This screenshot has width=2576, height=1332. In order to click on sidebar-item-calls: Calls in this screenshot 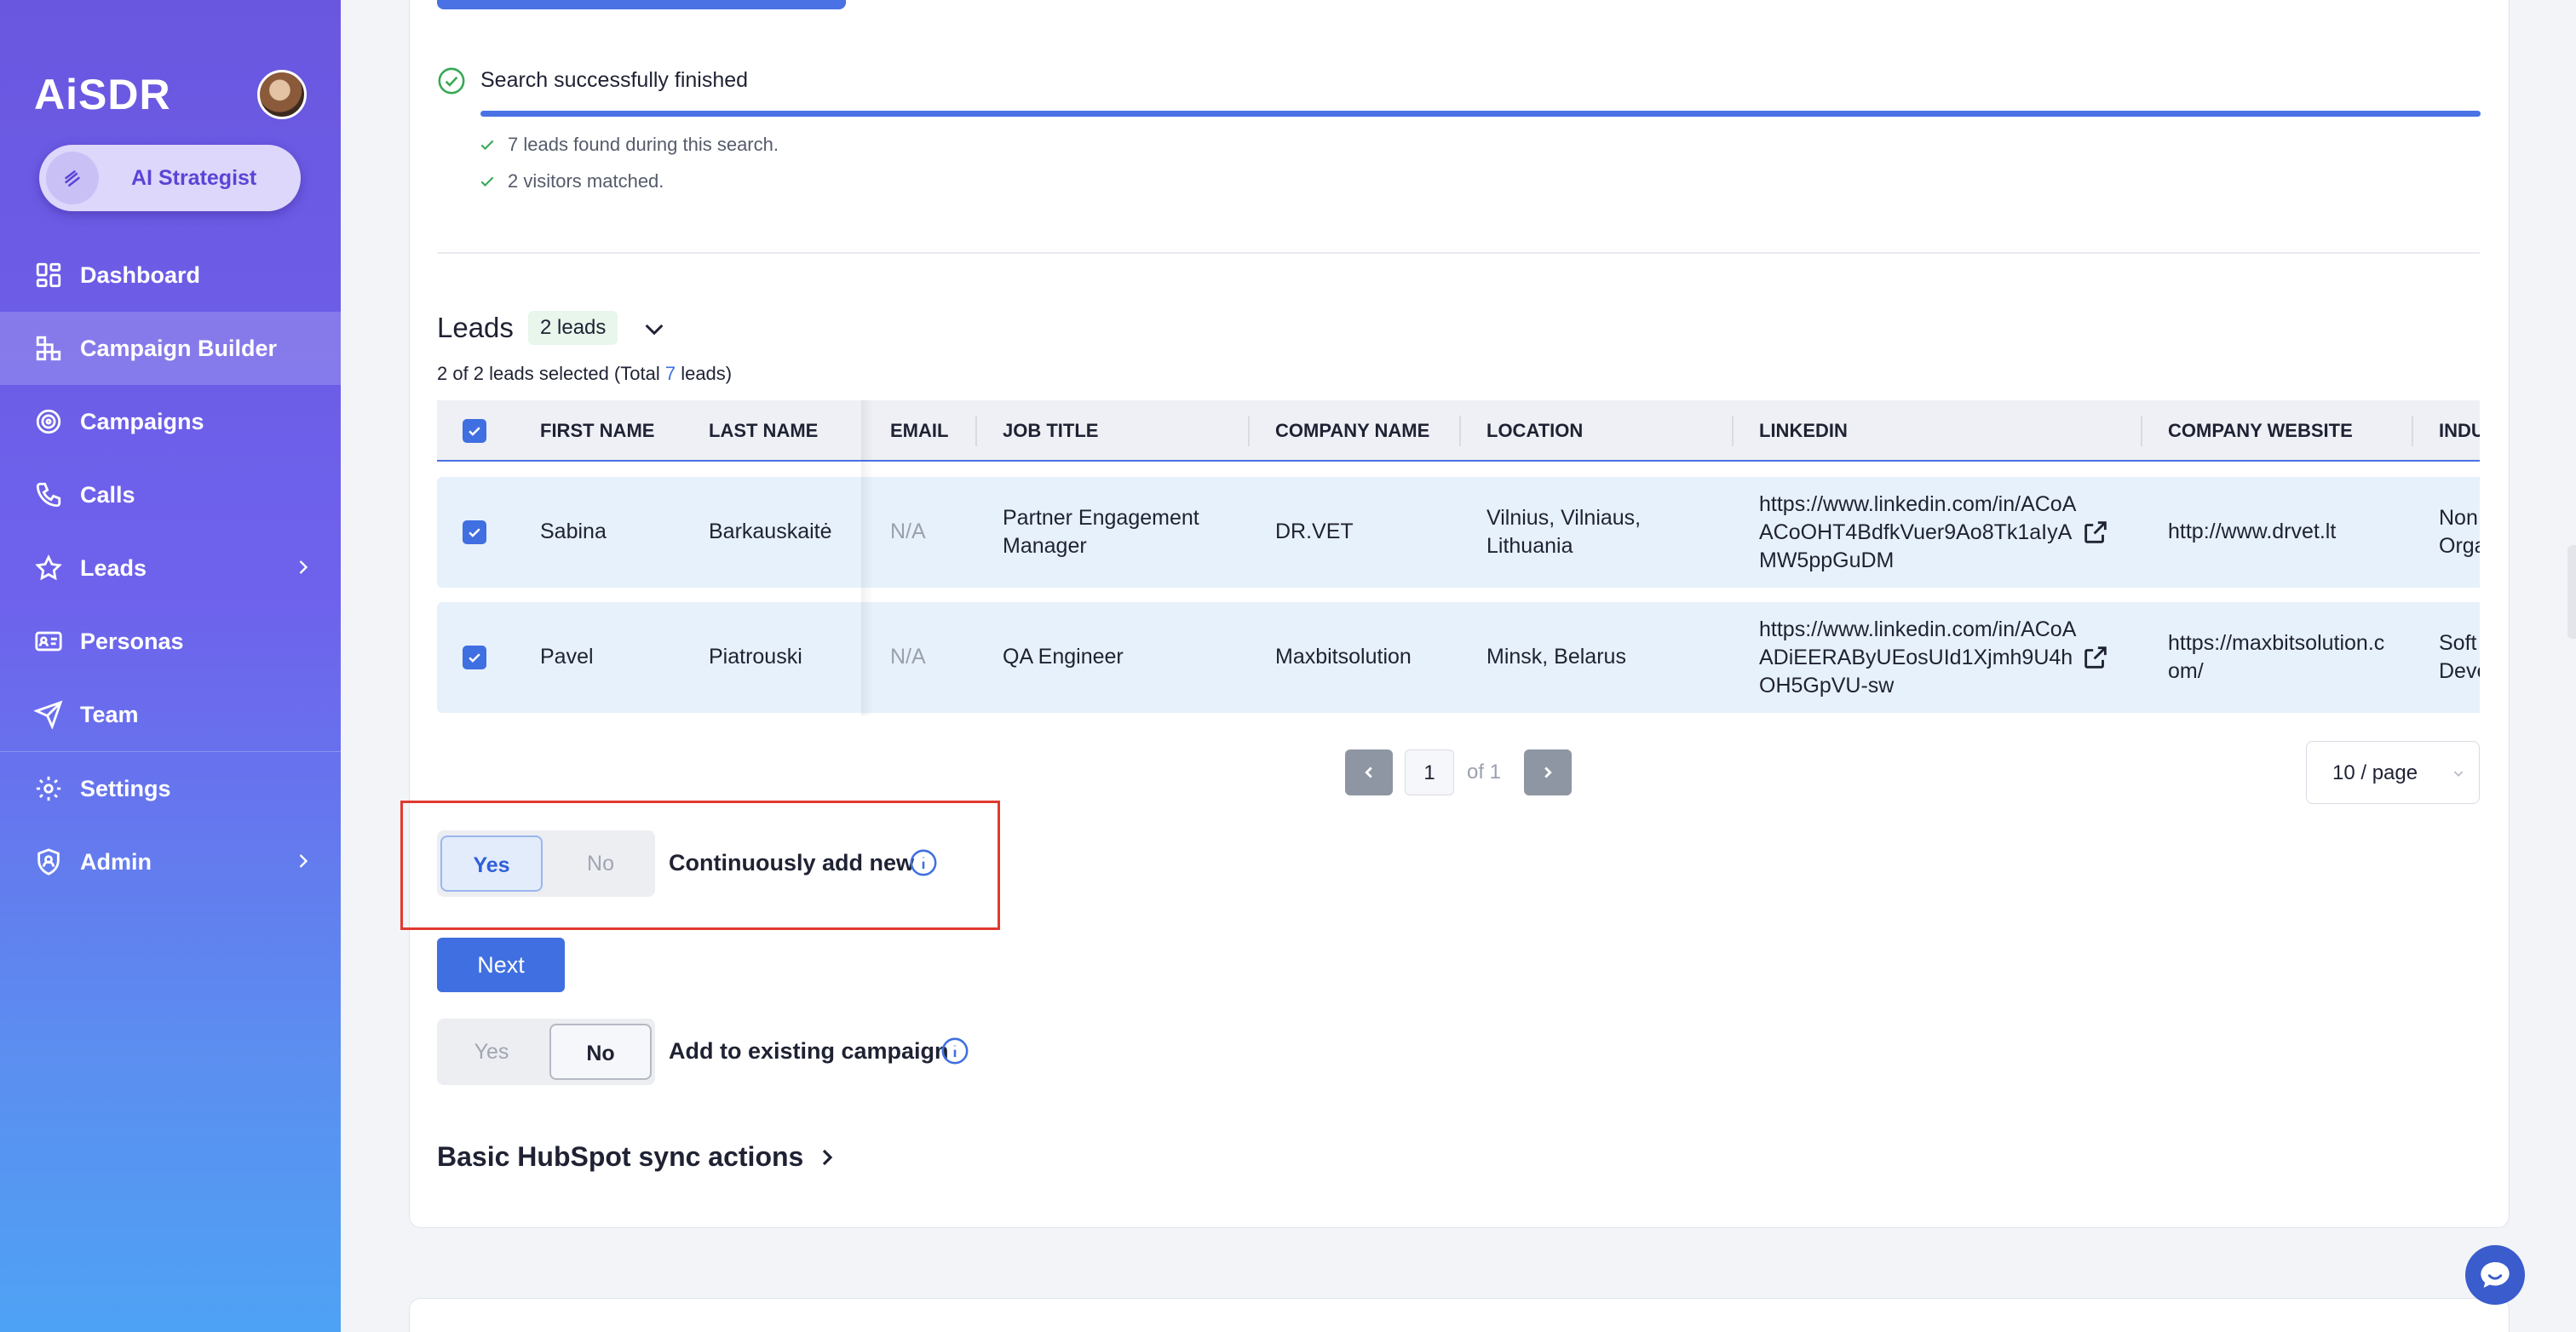, I will do `click(171, 495)`.